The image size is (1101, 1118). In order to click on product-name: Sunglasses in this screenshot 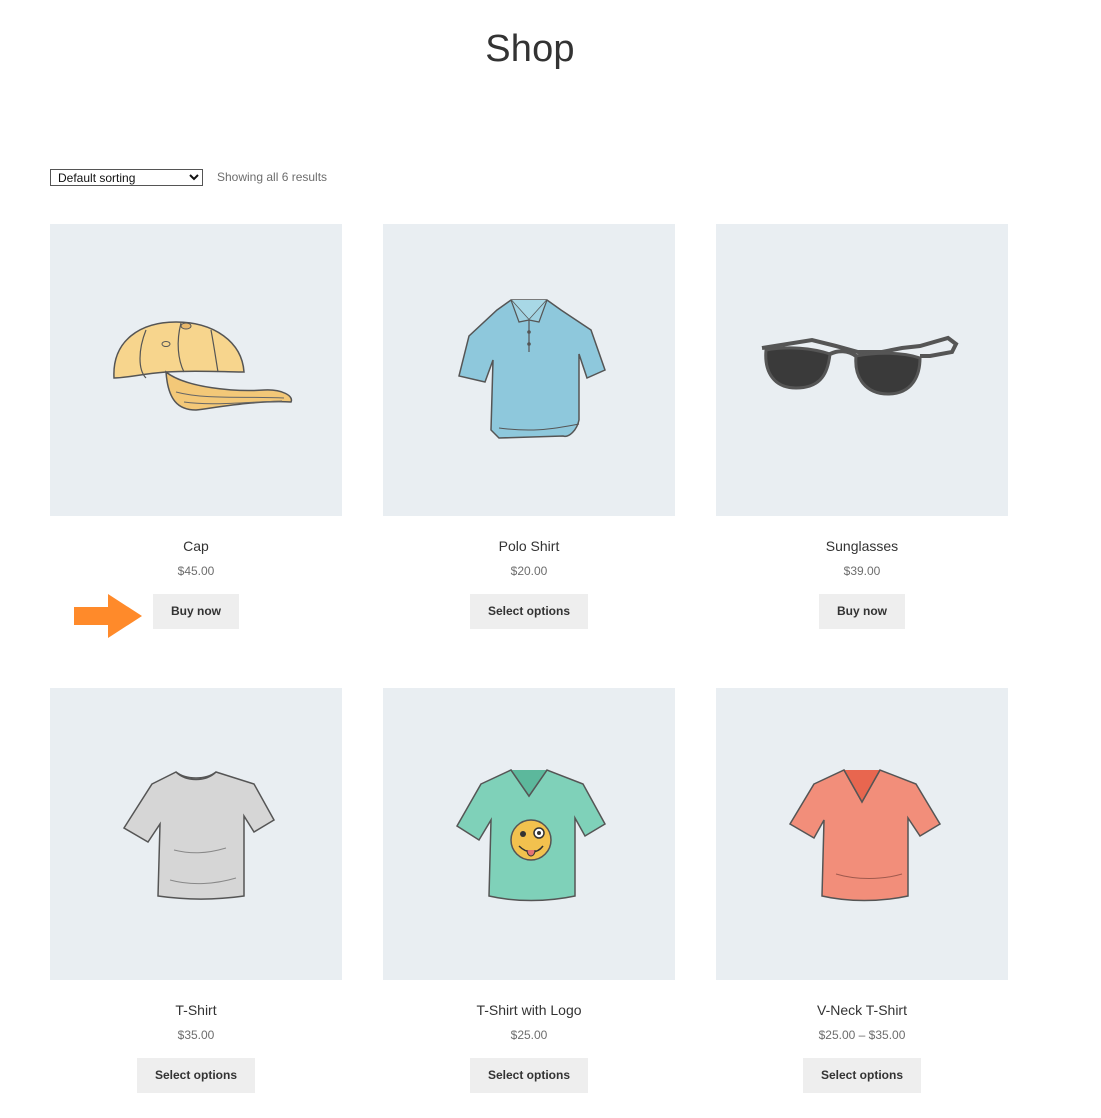, I will do `click(862, 546)`.